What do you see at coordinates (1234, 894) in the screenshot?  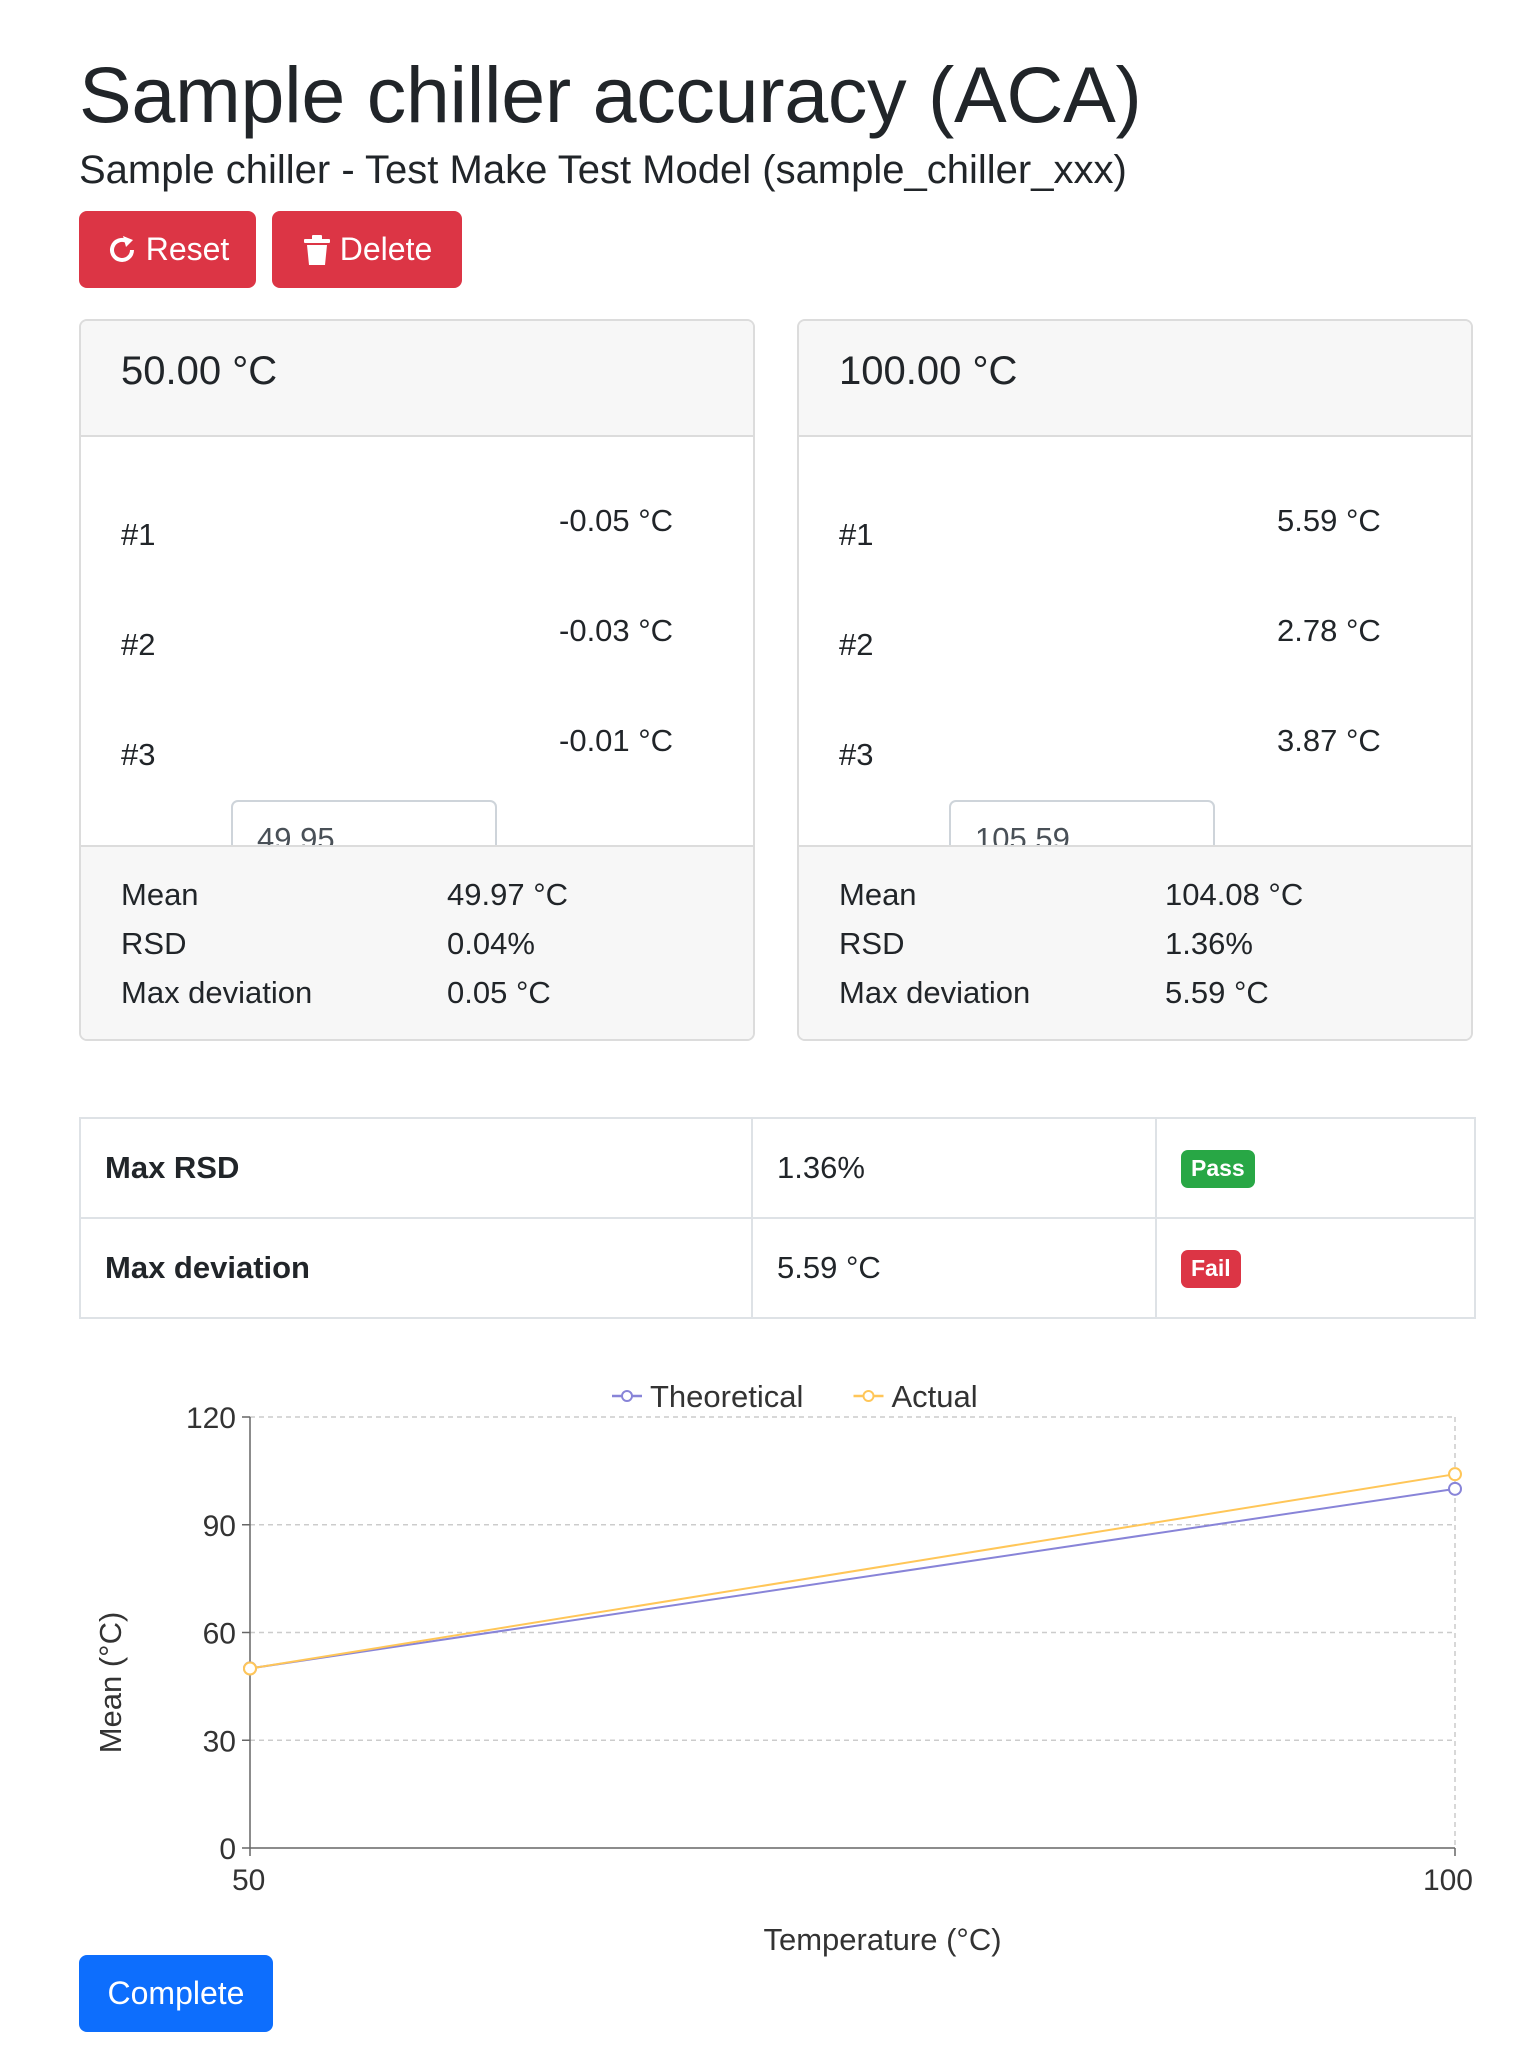 I see `stat-value: 104.08 °C` at bounding box center [1234, 894].